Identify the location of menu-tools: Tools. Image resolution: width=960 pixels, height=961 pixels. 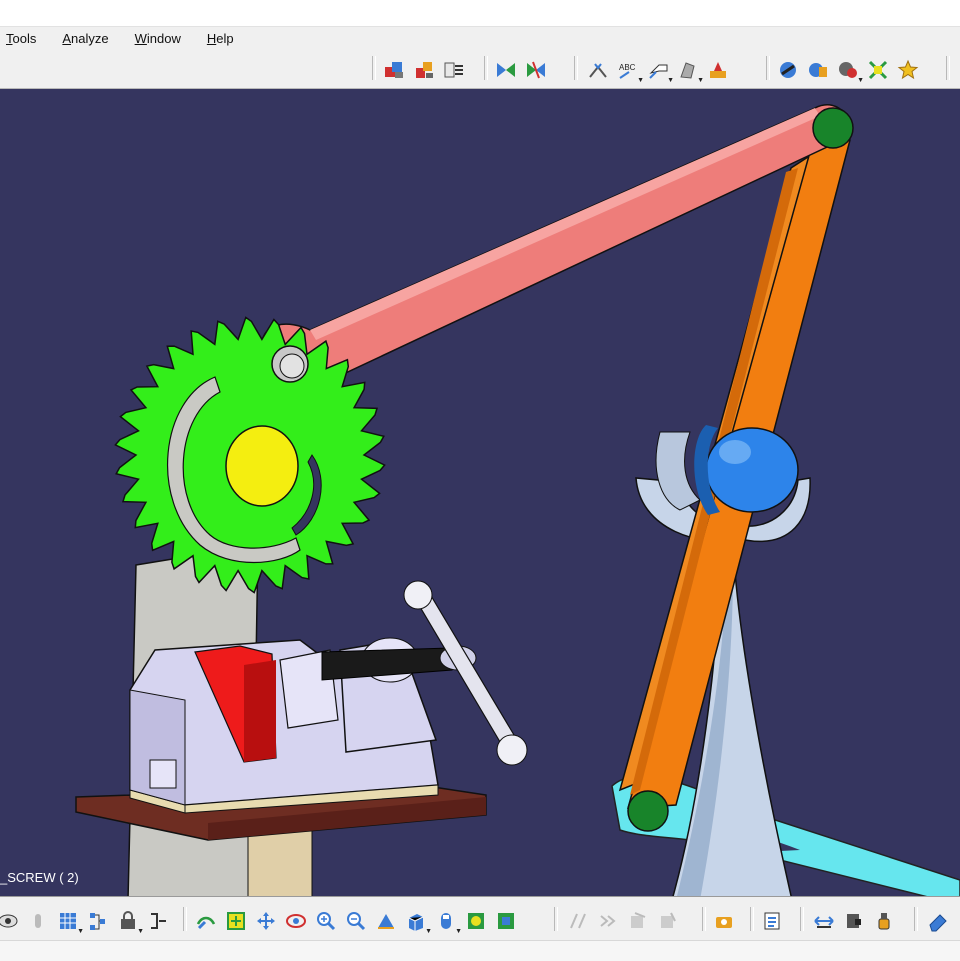
(21, 38).